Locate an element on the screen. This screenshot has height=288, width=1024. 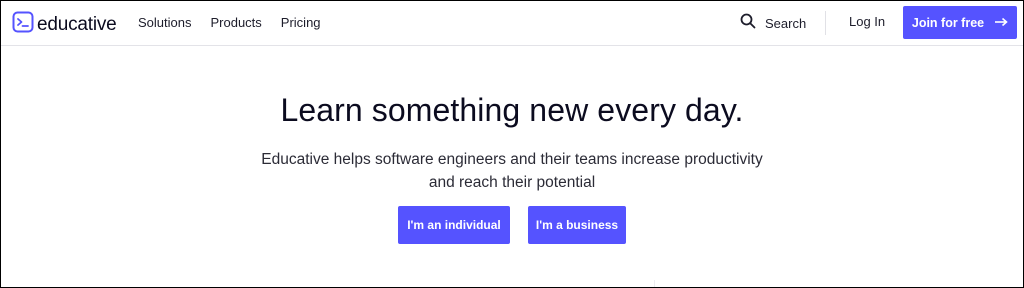
nav-link-products: Products is located at coordinates (235, 22).